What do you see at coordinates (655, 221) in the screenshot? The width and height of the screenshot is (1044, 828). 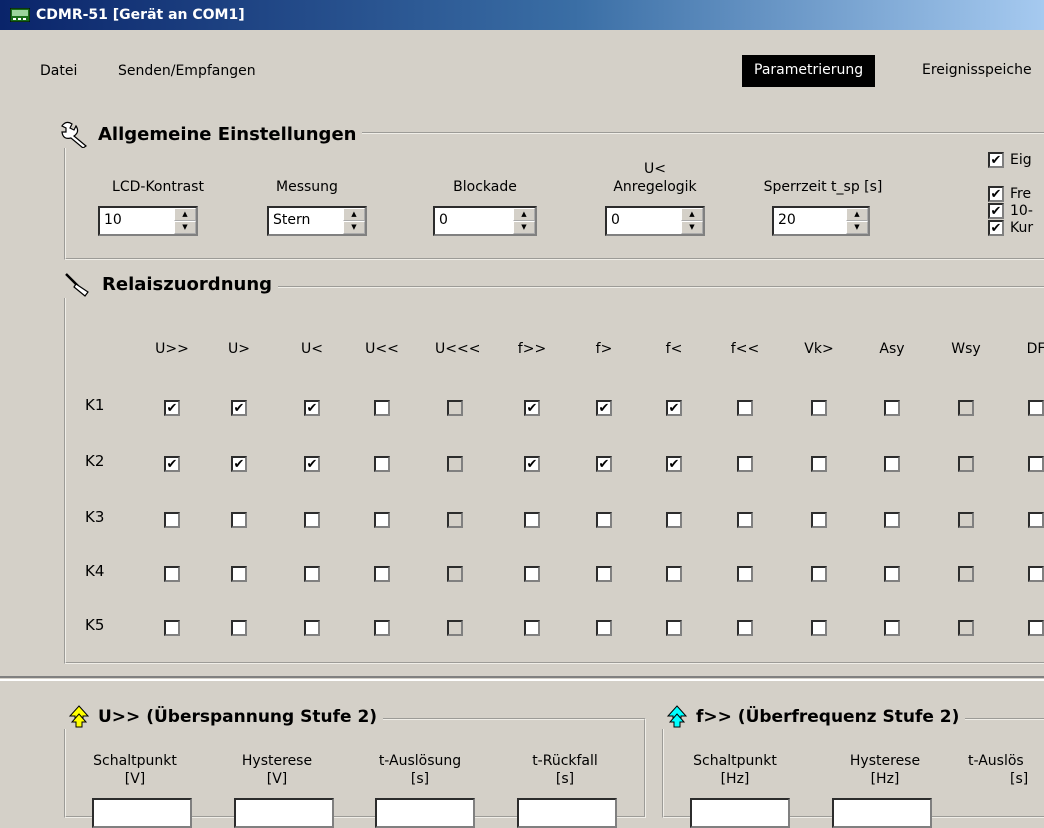 I see `anregelogik-spinner: 0 ▲ ▼` at bounding box center [655, 221].